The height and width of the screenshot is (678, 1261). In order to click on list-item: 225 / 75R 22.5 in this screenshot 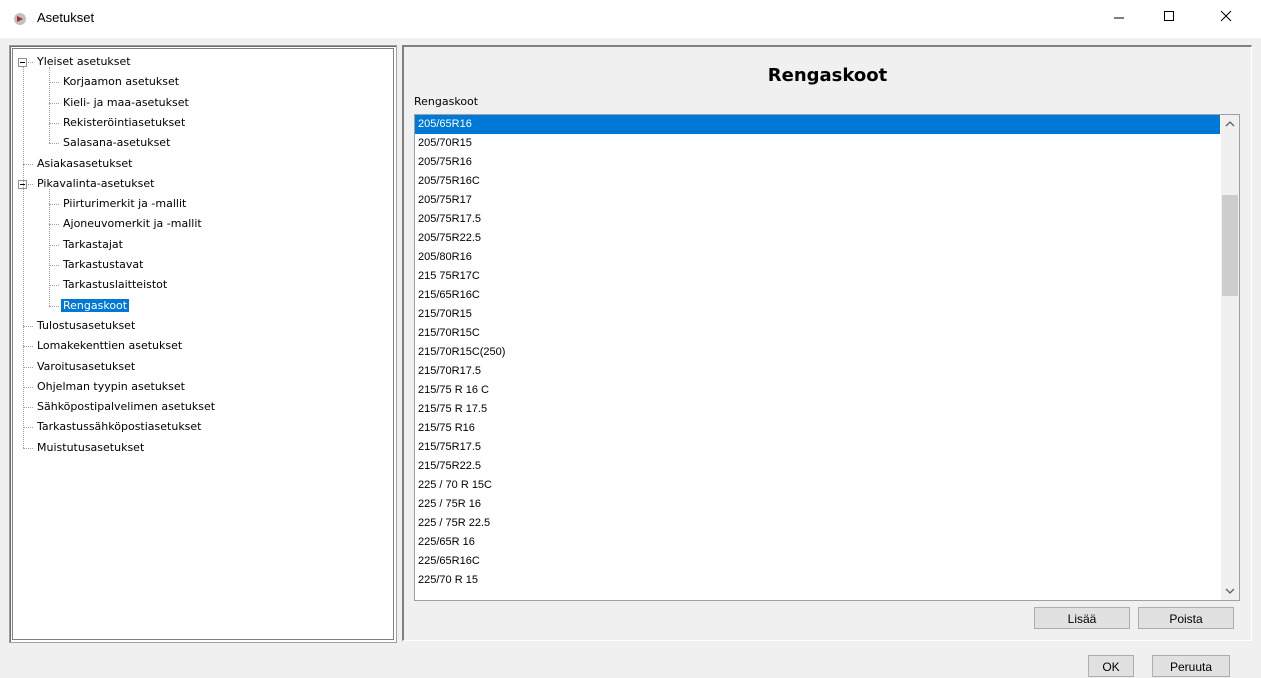, I will do `click(815, 523)`.